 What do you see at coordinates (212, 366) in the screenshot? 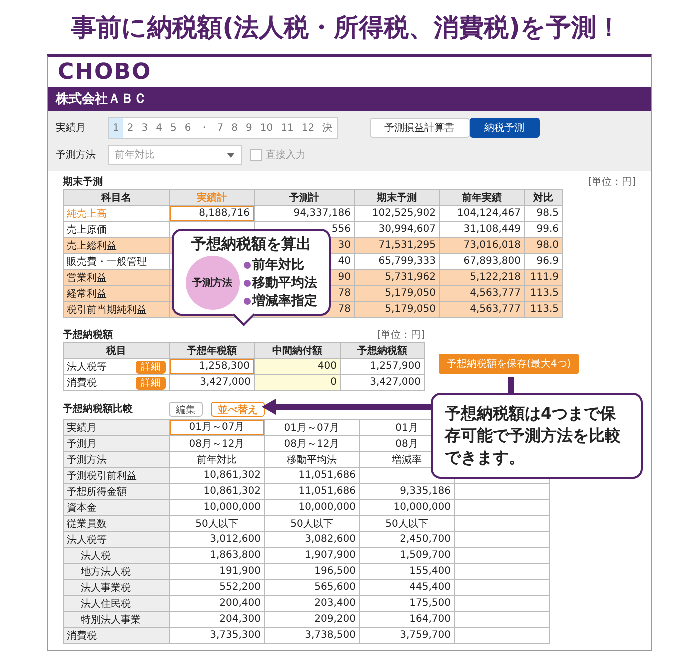
I see `table-cell: 1,258,300` at bounding box center [212, 366].